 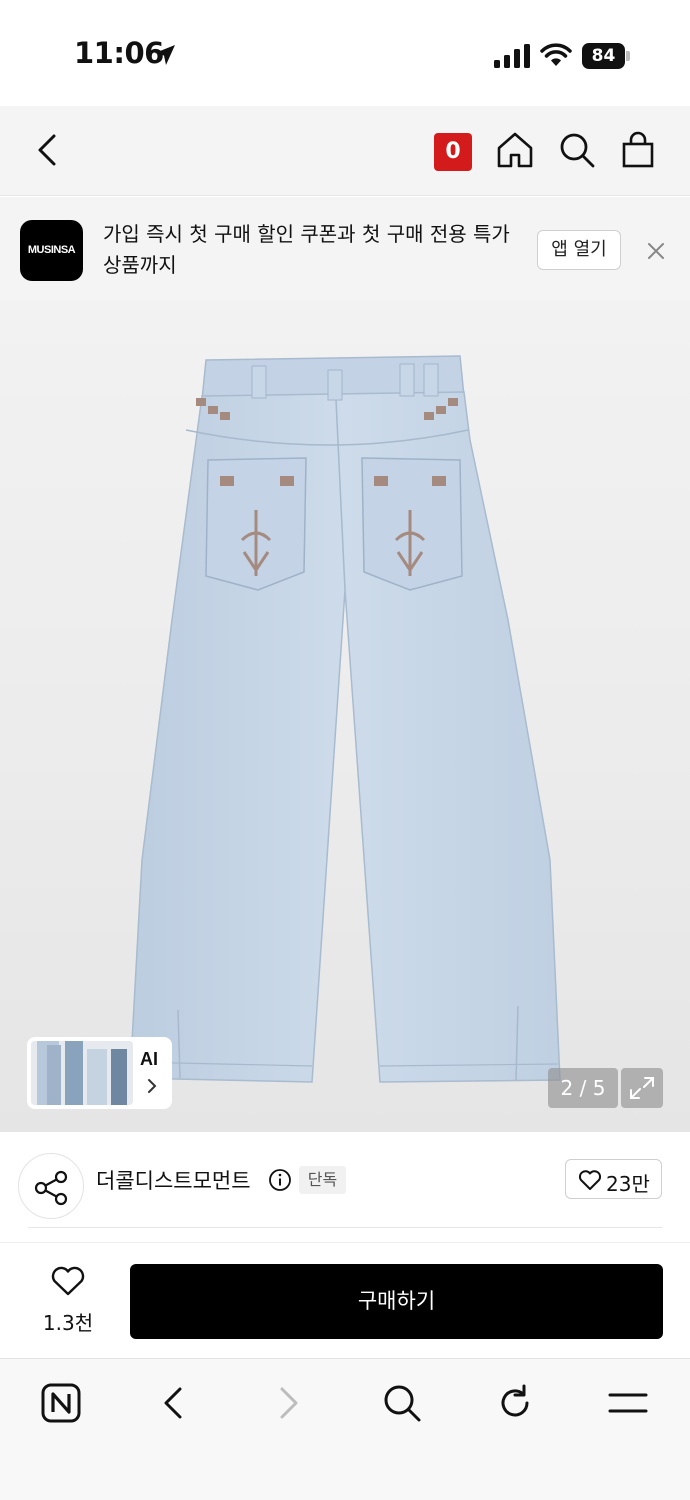 What do you see at coordinates (656, 251) in the screenshot?
I see `close-icon` at bounding box center [656, 251].